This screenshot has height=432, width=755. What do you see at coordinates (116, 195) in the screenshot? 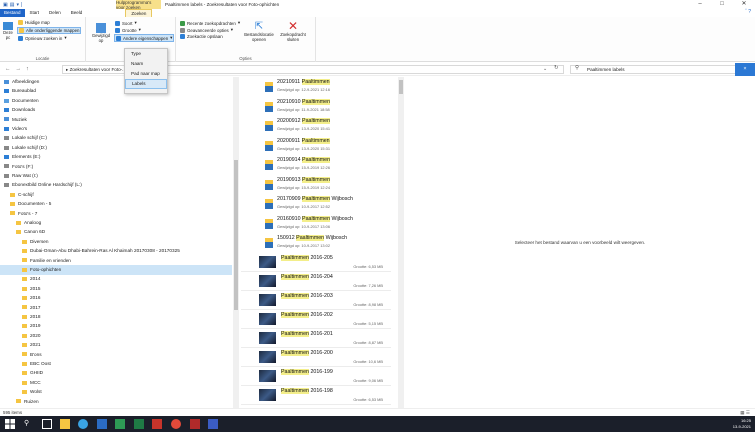
I see `nav-item: C-schijf` at bounding box center [116, 195].